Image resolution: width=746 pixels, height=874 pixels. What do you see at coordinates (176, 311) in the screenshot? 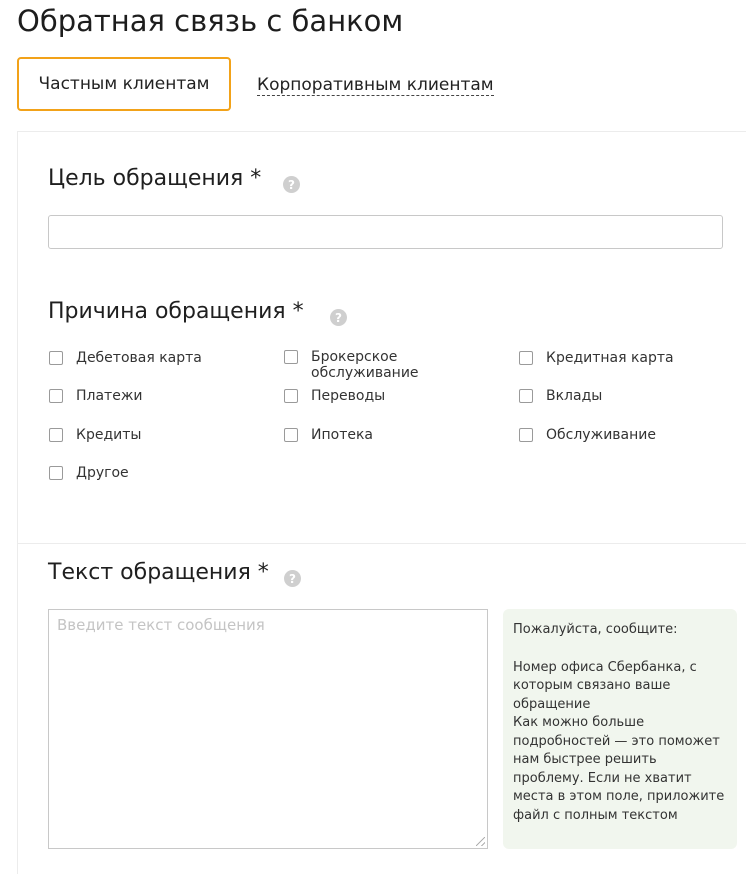
I see `reason-label: Причина обращения *` at bounding box center [176, 311].